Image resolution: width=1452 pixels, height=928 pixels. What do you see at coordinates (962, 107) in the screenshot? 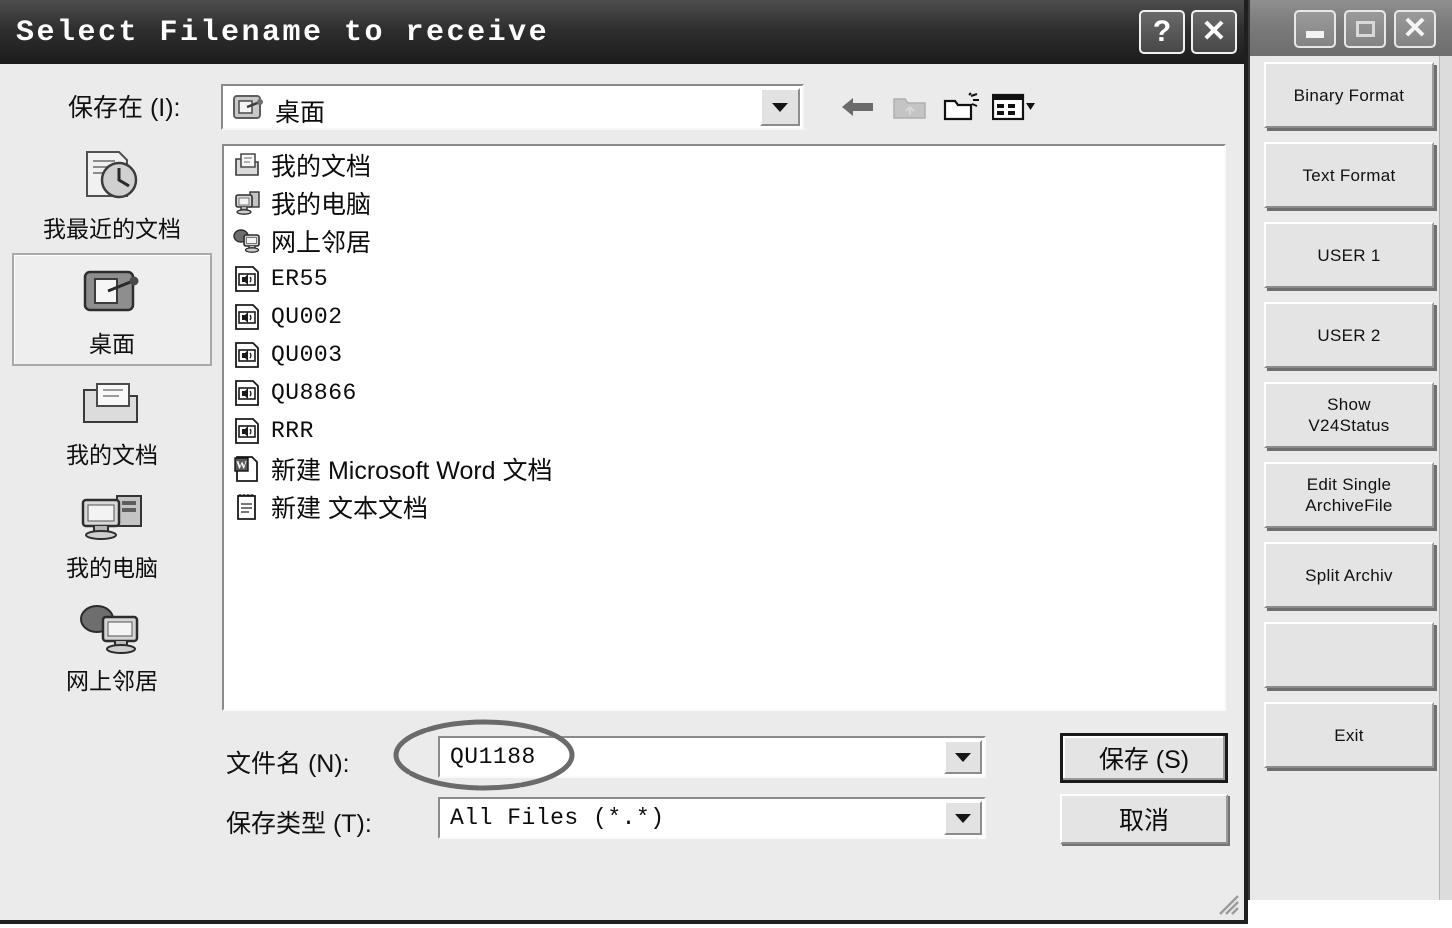
I see `new-folder-icon` at bounding box center [962, 107].